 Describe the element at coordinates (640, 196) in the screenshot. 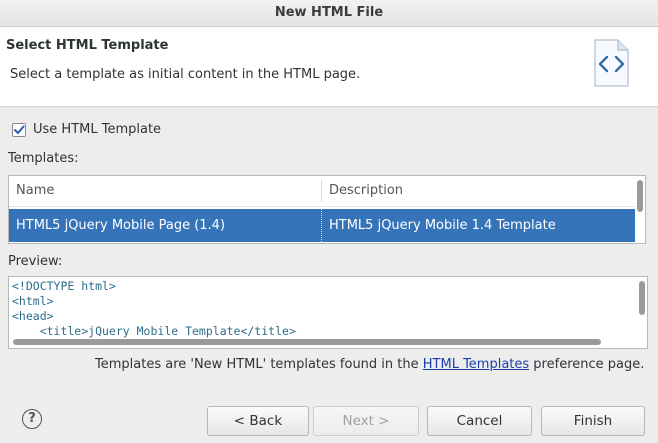

I see `templates-vertical-scrollbar` at that location.